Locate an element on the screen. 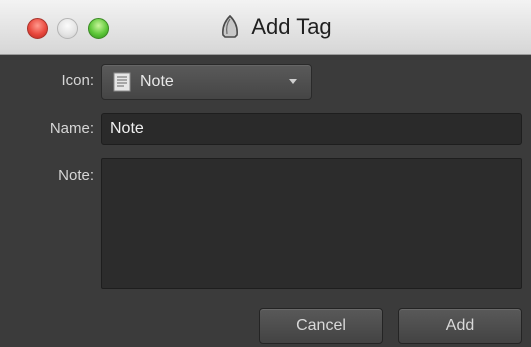 The width and height of the screenshot is (531, 347). add-button: Add is located at coordinates (460, 326).